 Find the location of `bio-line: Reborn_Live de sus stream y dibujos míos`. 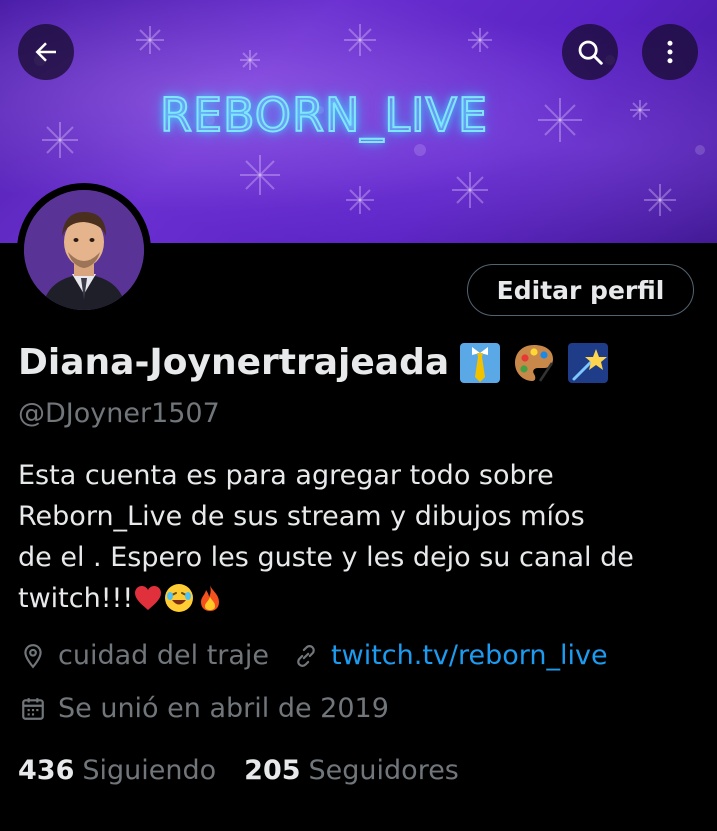

bio-line: Reborn_Live de sus stream y dibujos míos is located at coordinates (301, 516).